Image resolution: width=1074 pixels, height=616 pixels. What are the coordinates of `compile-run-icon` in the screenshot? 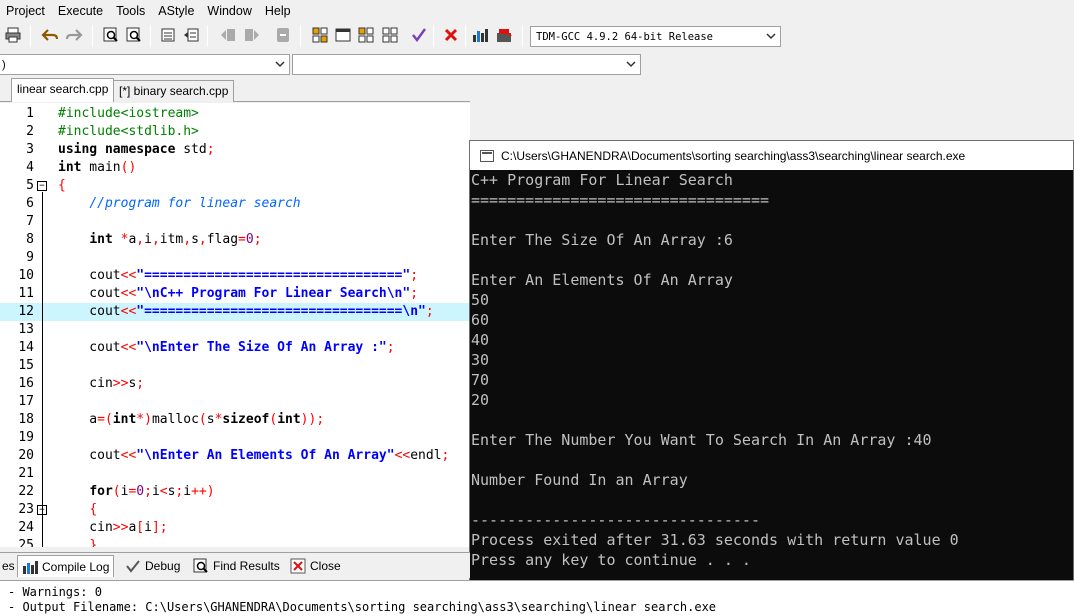 It's located at (366, 35).